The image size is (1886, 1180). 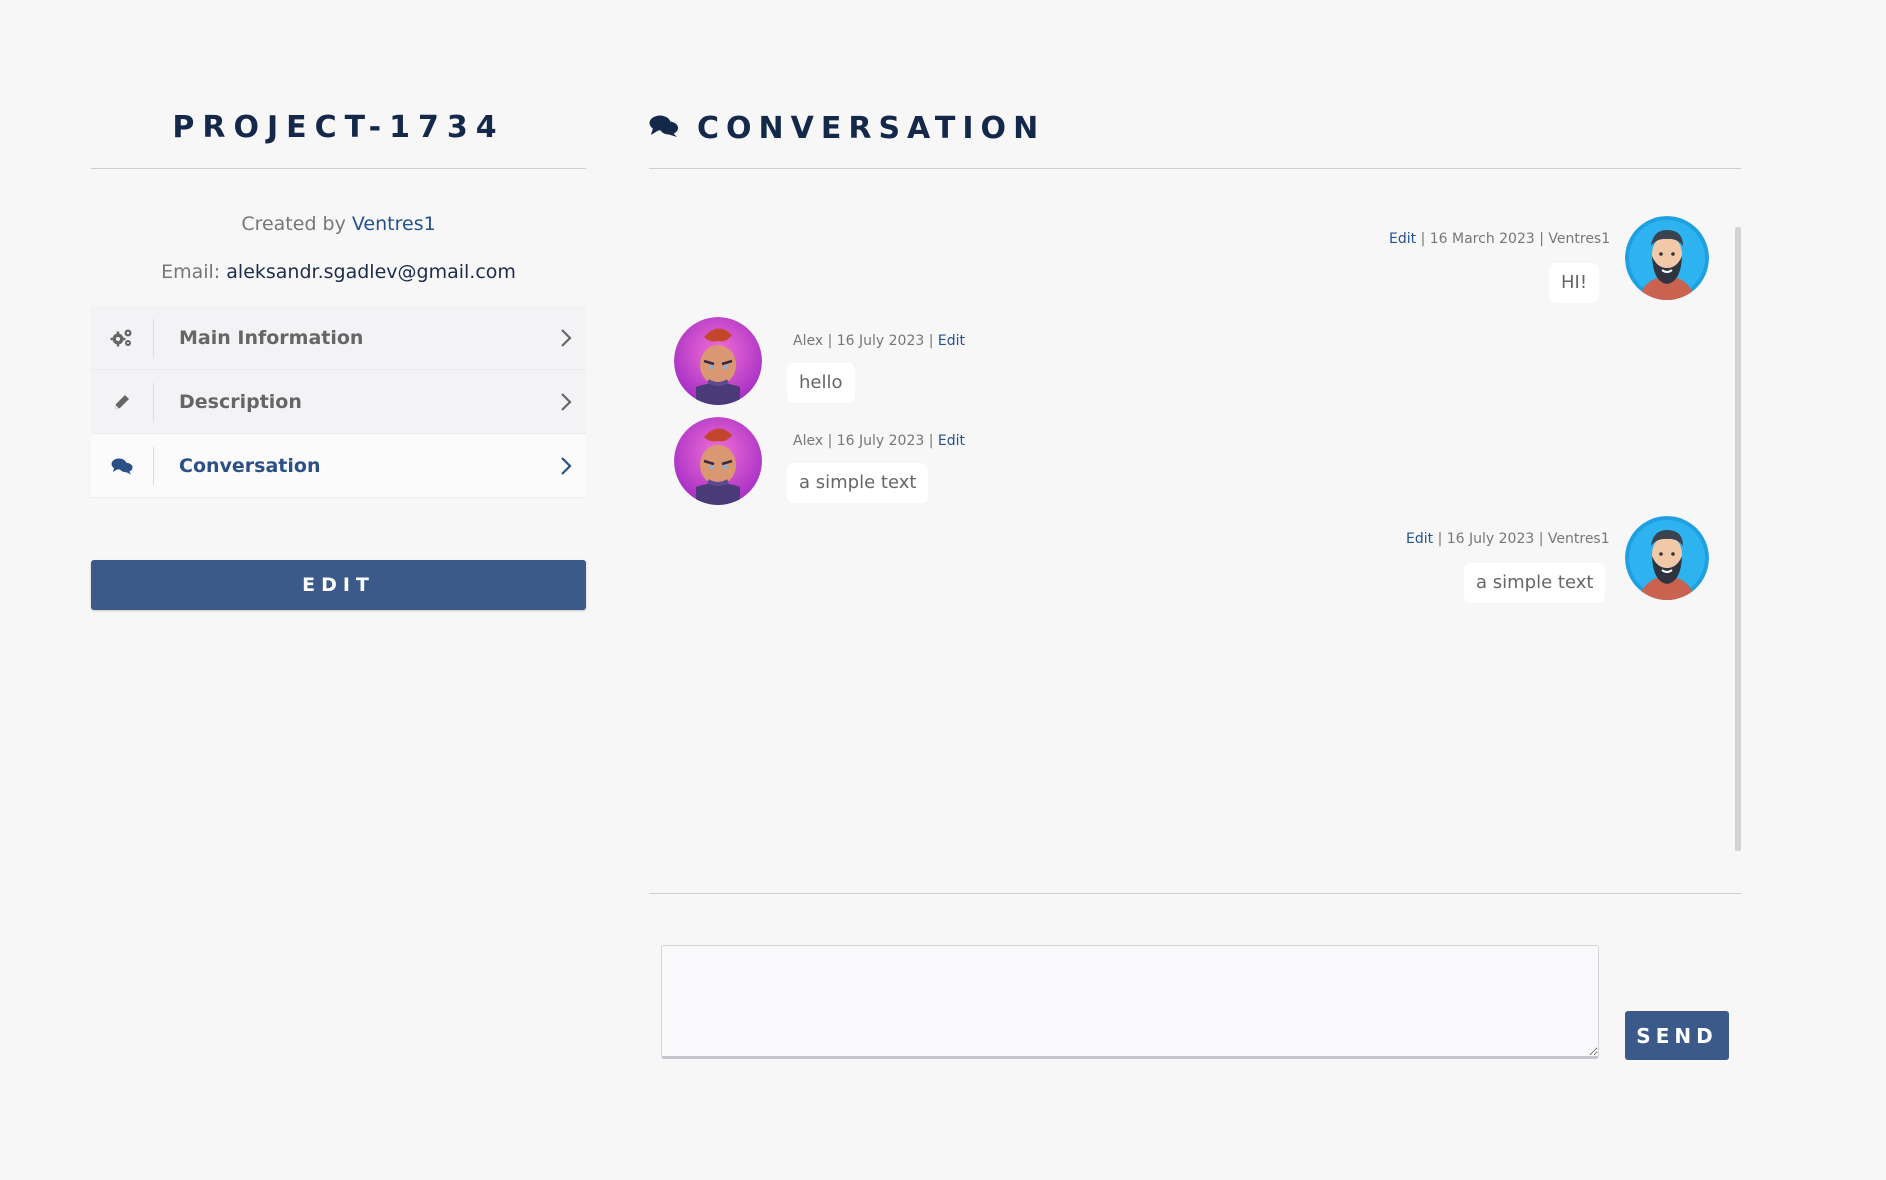 I want to click on menu-item-description: Description, so click(x=338, y=402).